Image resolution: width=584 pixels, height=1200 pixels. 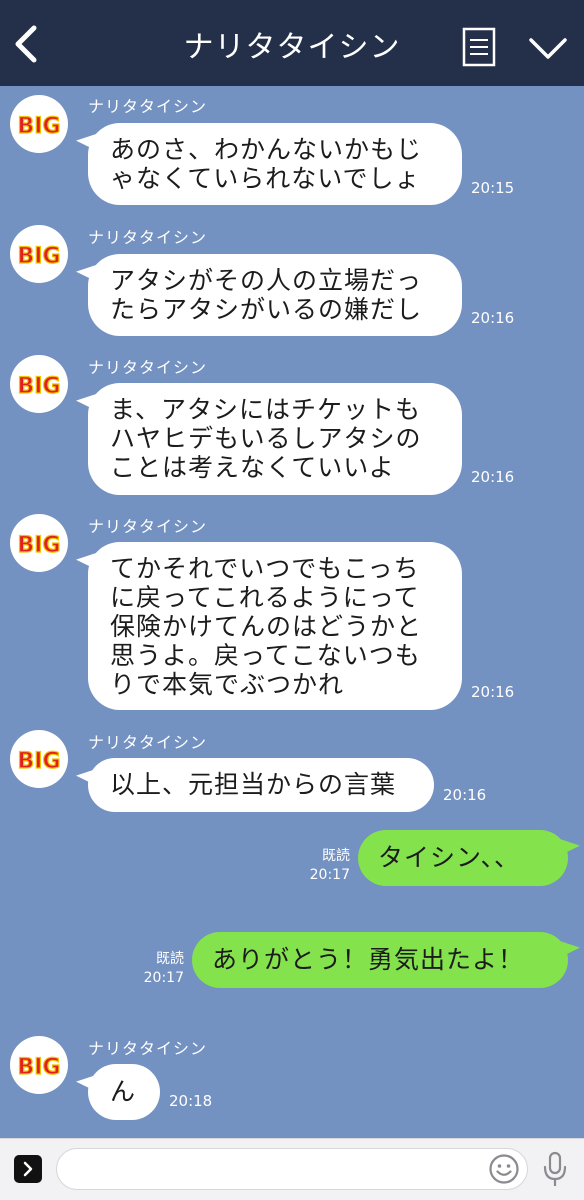 I want to click on message-bubble: タイシン、、, so click(x=463, y=858).